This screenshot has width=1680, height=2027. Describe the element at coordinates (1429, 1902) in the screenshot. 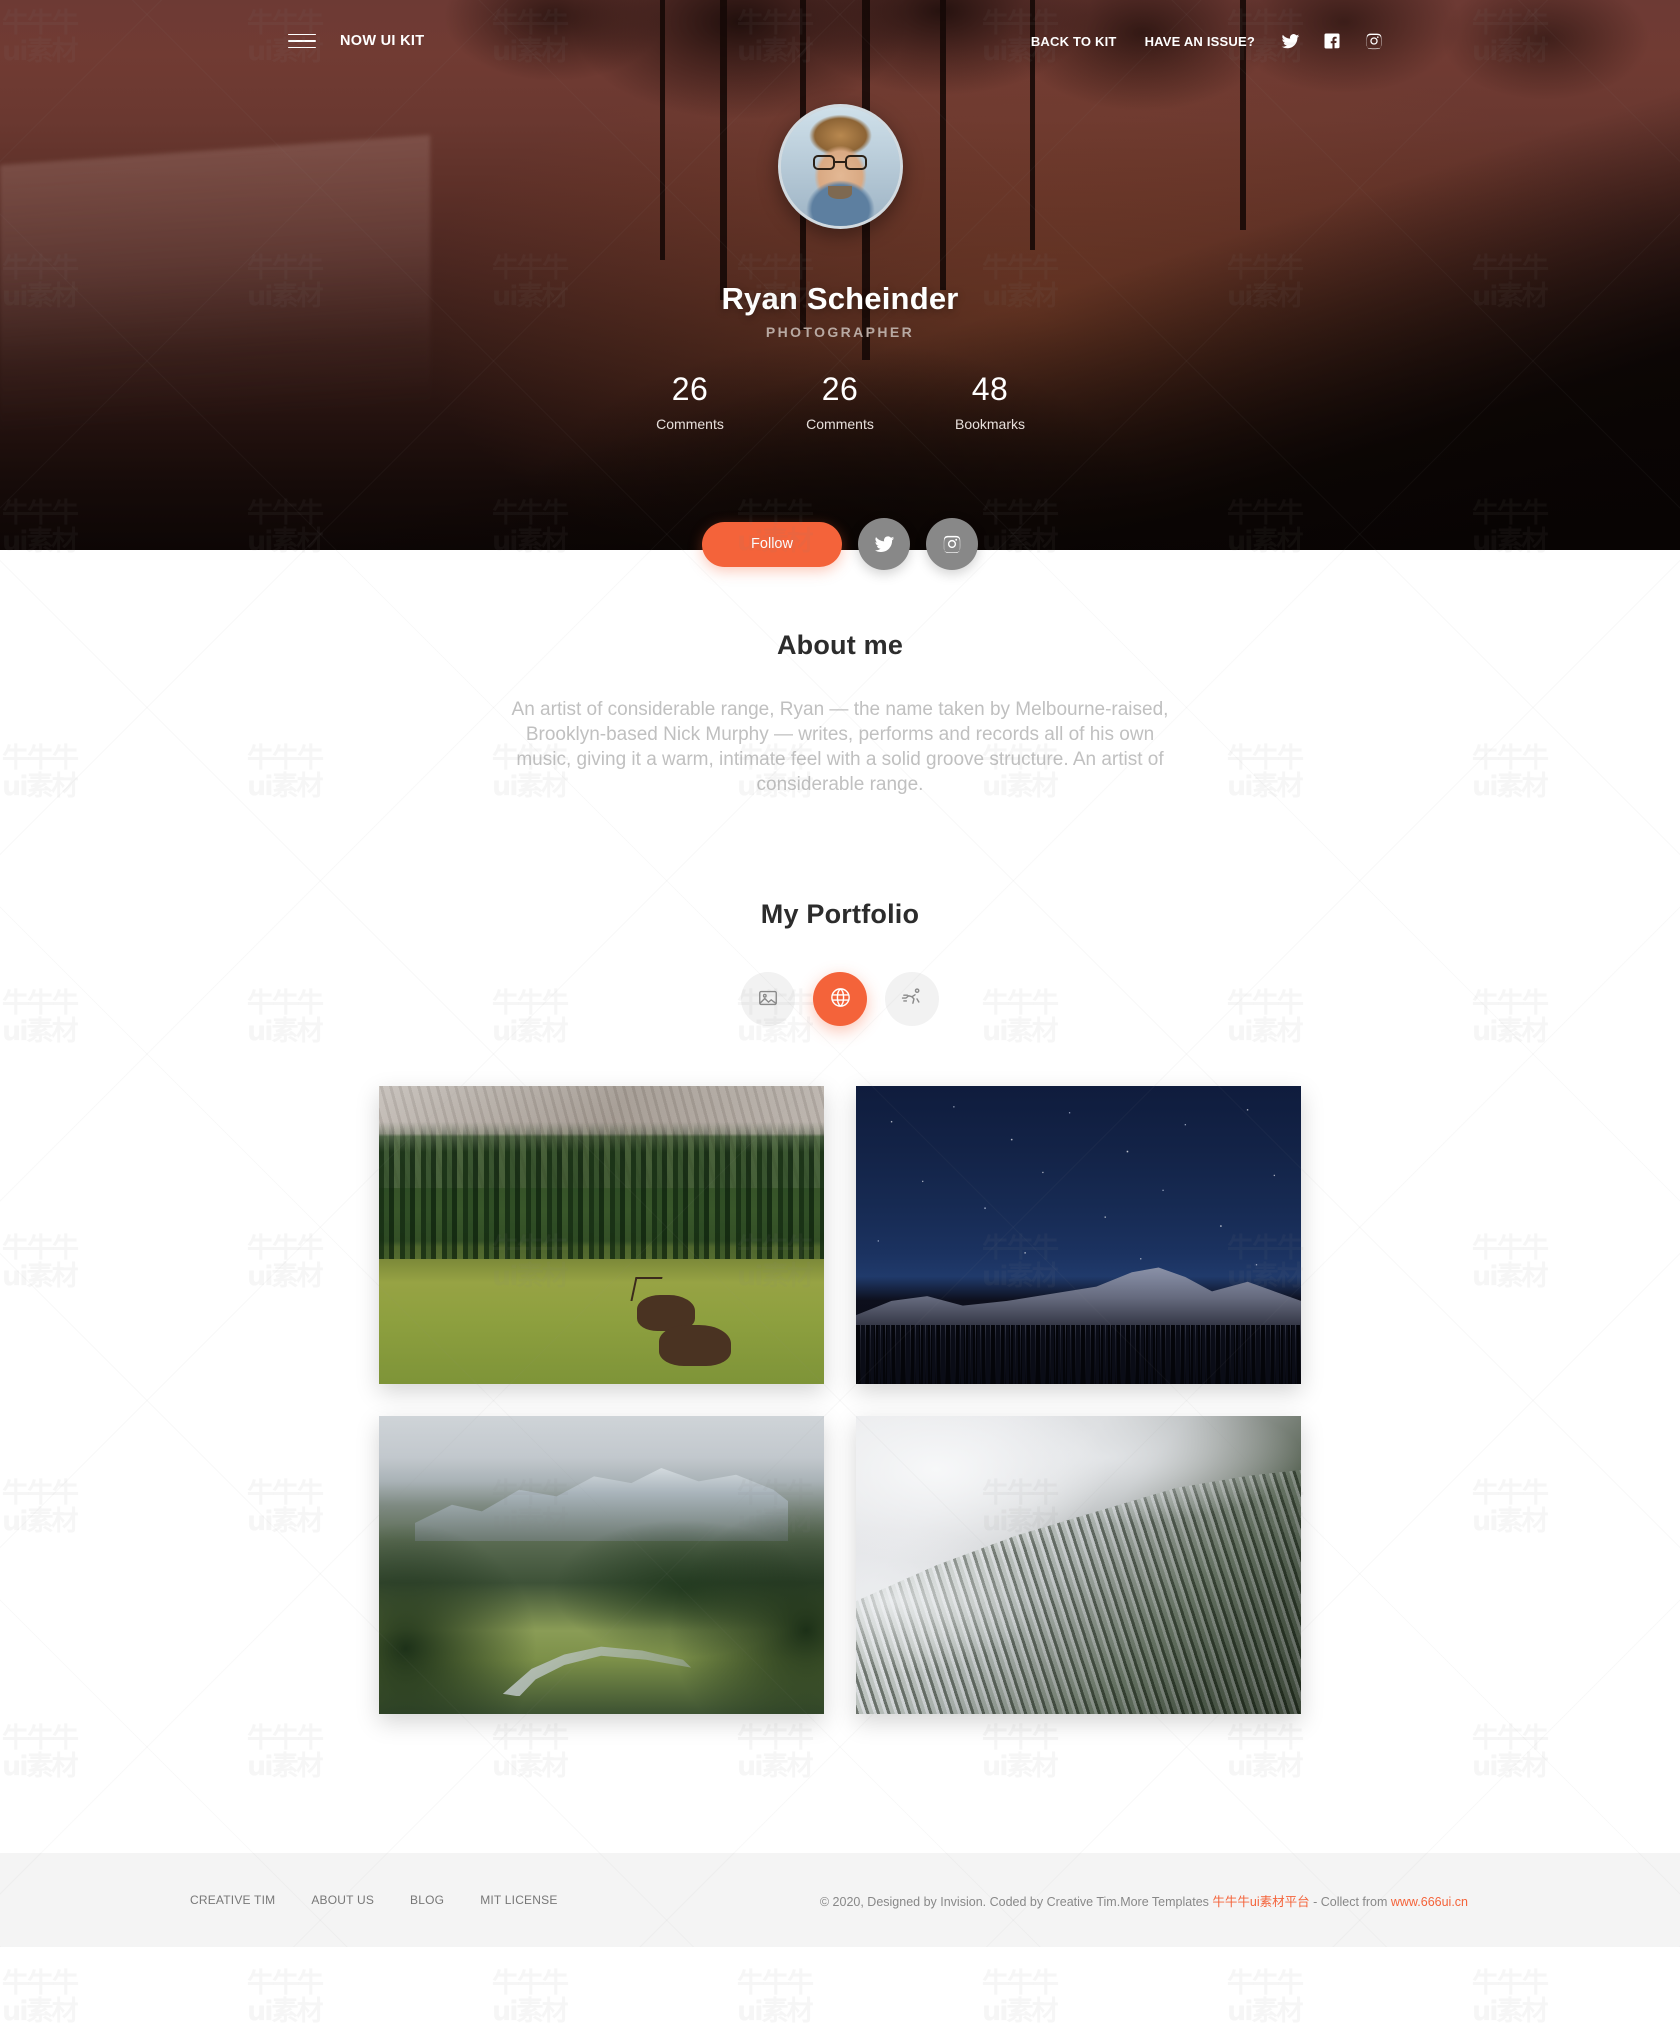

I see `copyright-link-collect-from: www.666ui.cn` at that location.